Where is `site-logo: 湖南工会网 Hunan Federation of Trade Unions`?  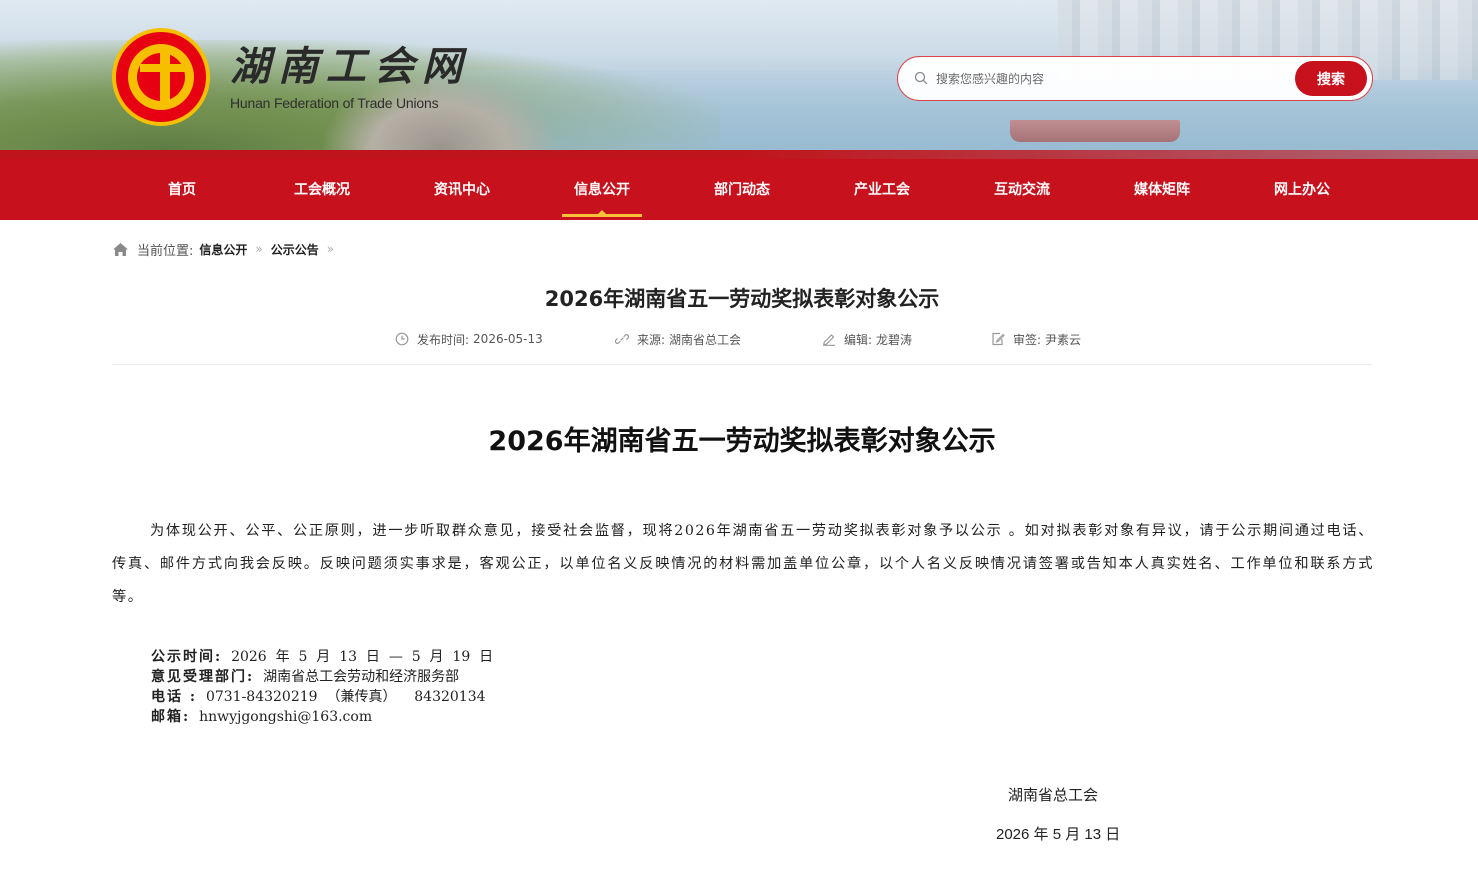 site-logo: 湖南工会网 Hunan Federation of Trade Unions is located at coordinates (291, 77).